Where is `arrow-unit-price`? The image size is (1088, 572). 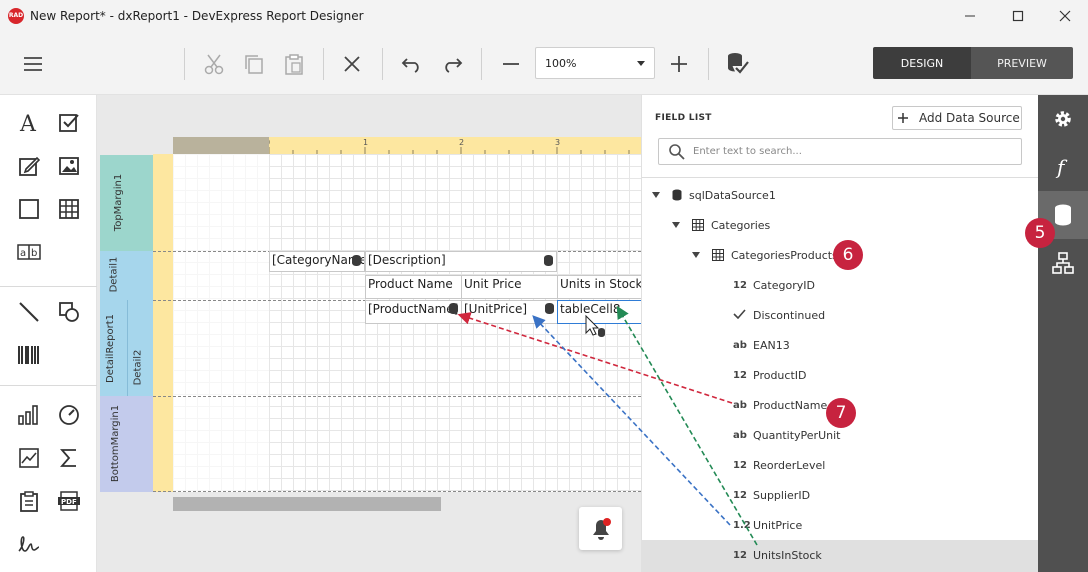 arrow-unit-price is located at coordinates (631, 420).